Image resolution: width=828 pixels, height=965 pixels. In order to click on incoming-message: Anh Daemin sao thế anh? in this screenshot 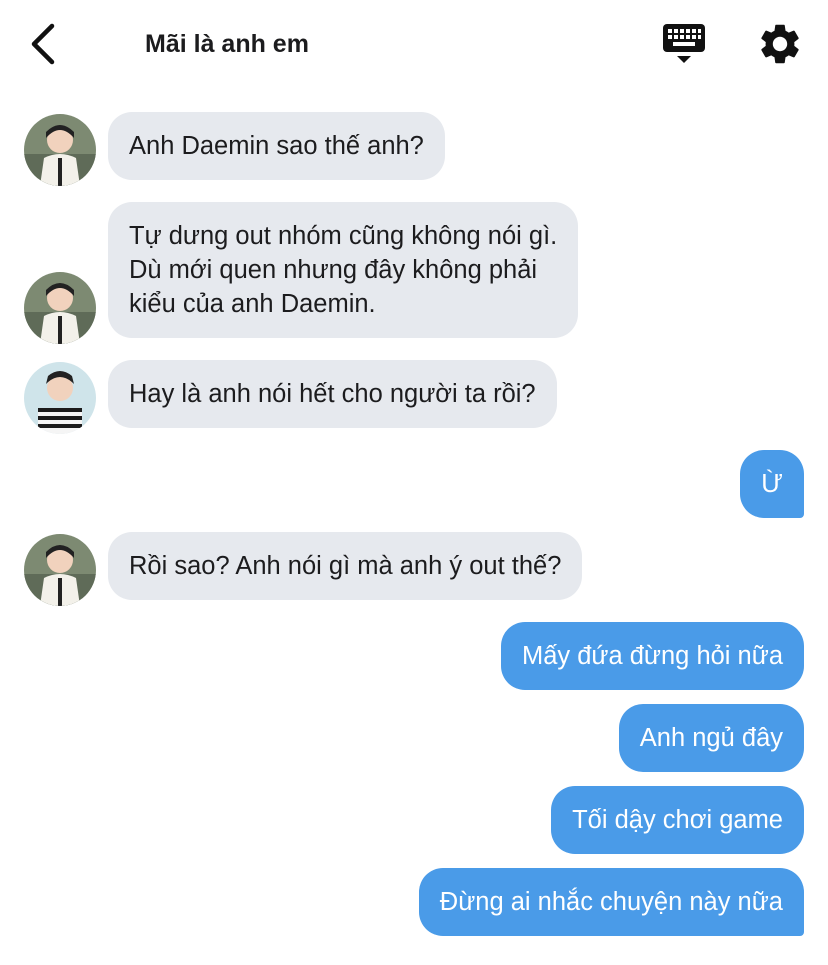, I will do `click(276, 146)`.